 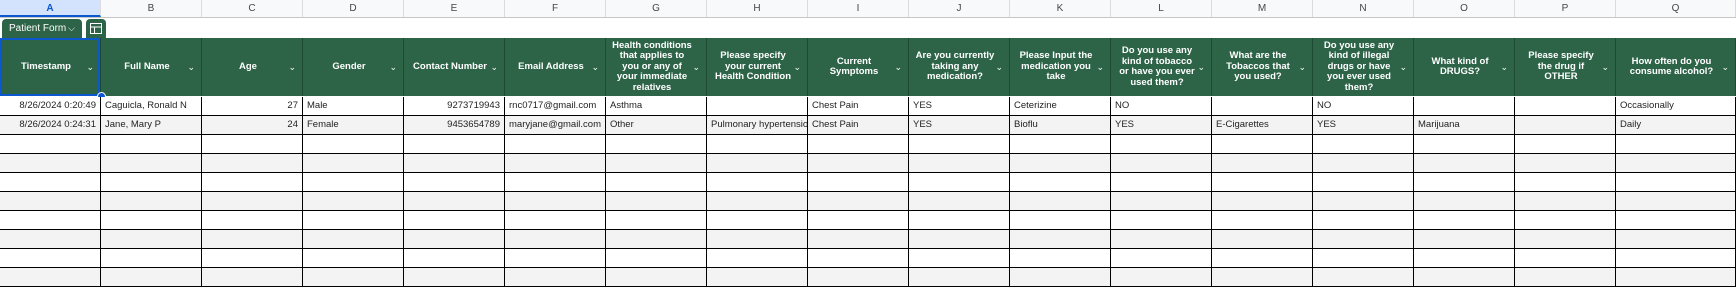 I want to click on table-cell: Daily, so click(x=1676, y=125).